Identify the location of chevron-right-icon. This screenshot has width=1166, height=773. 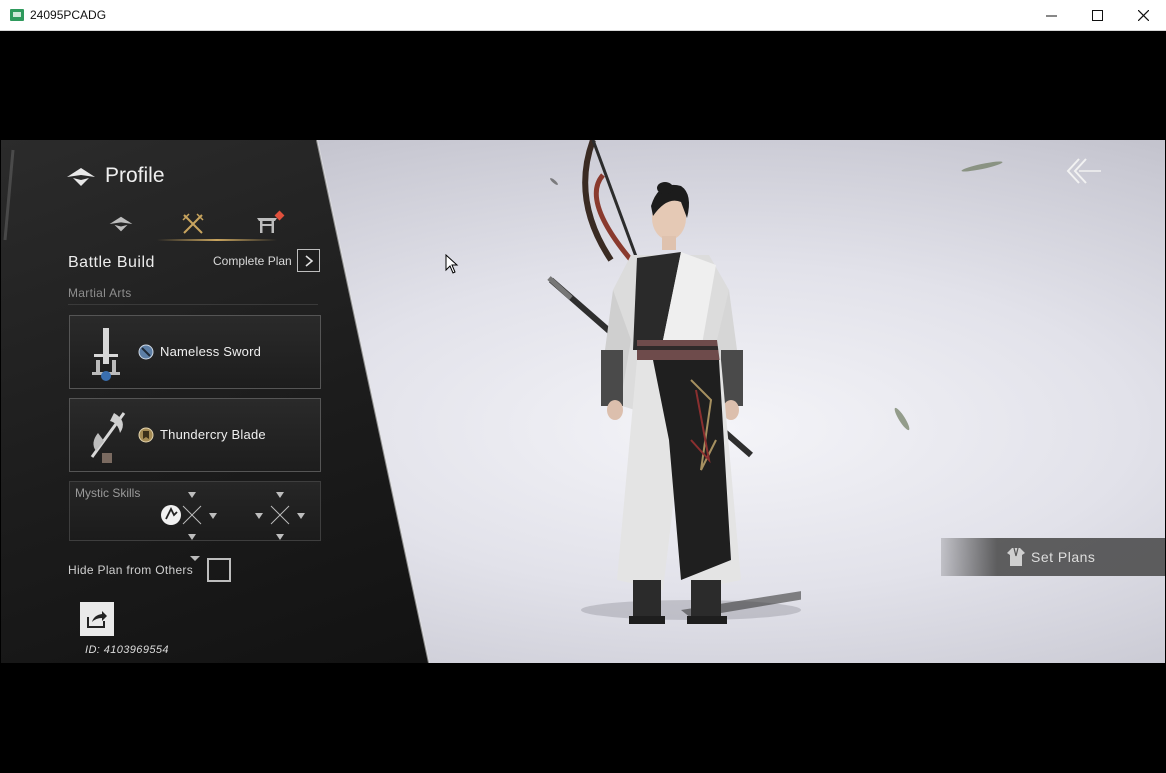
(308, 260).